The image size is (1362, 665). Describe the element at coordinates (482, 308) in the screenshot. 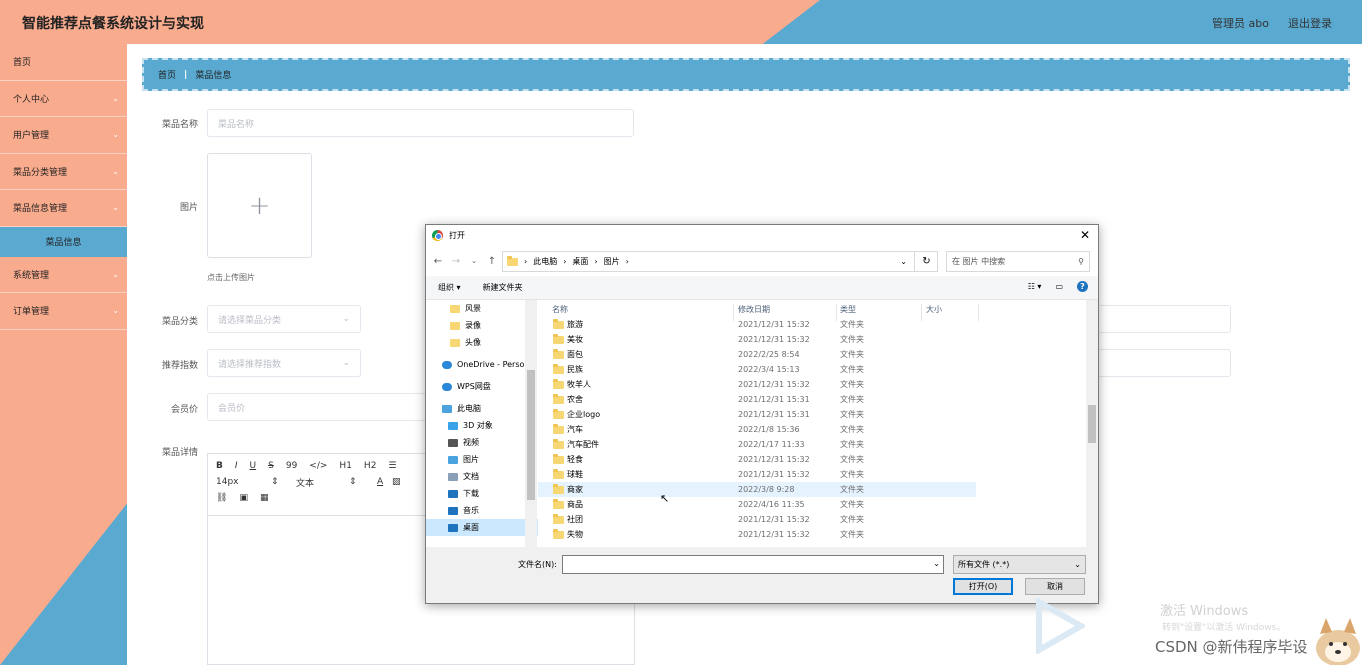

I see `nav-item: 风景` at that location.